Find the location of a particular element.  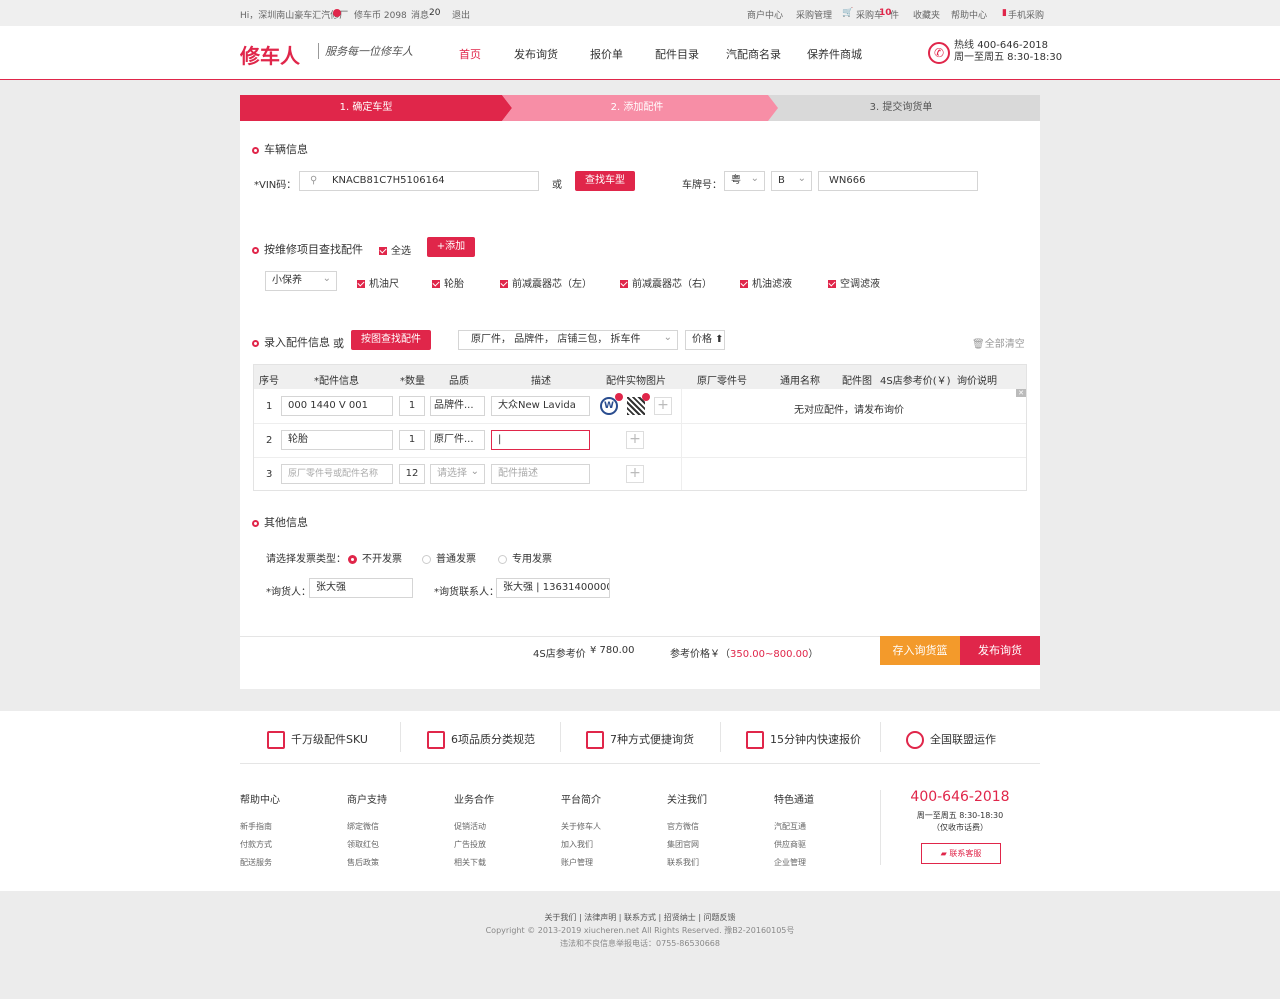

footer-link: 售后政策 is located at coordinates (363, 862).